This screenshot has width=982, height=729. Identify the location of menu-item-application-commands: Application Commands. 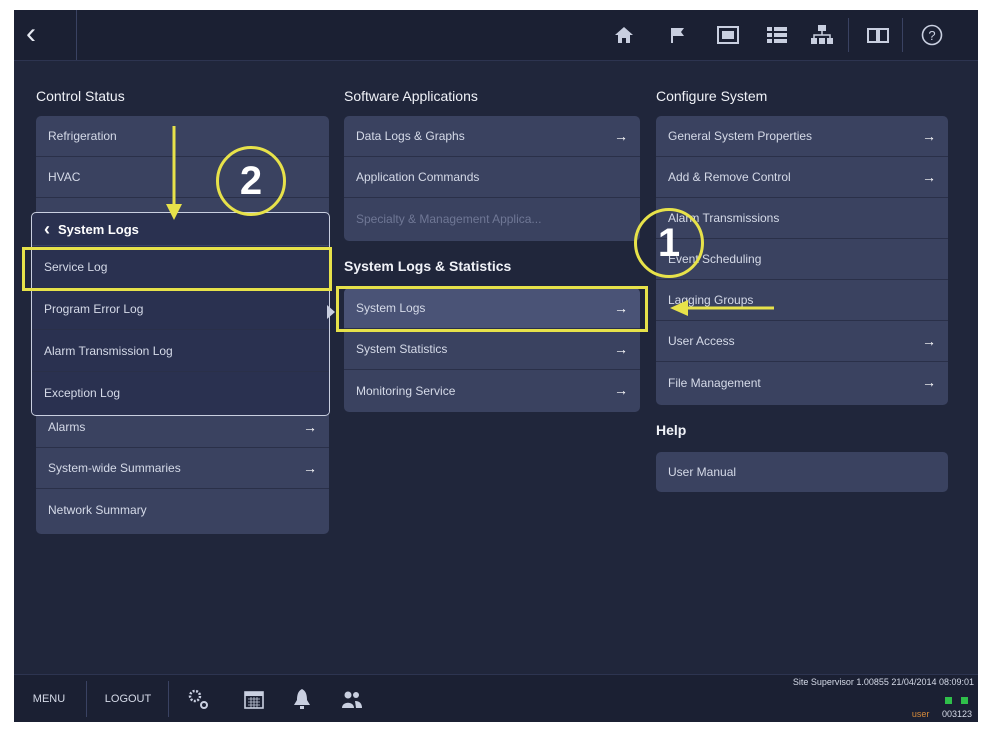
(492, 177).